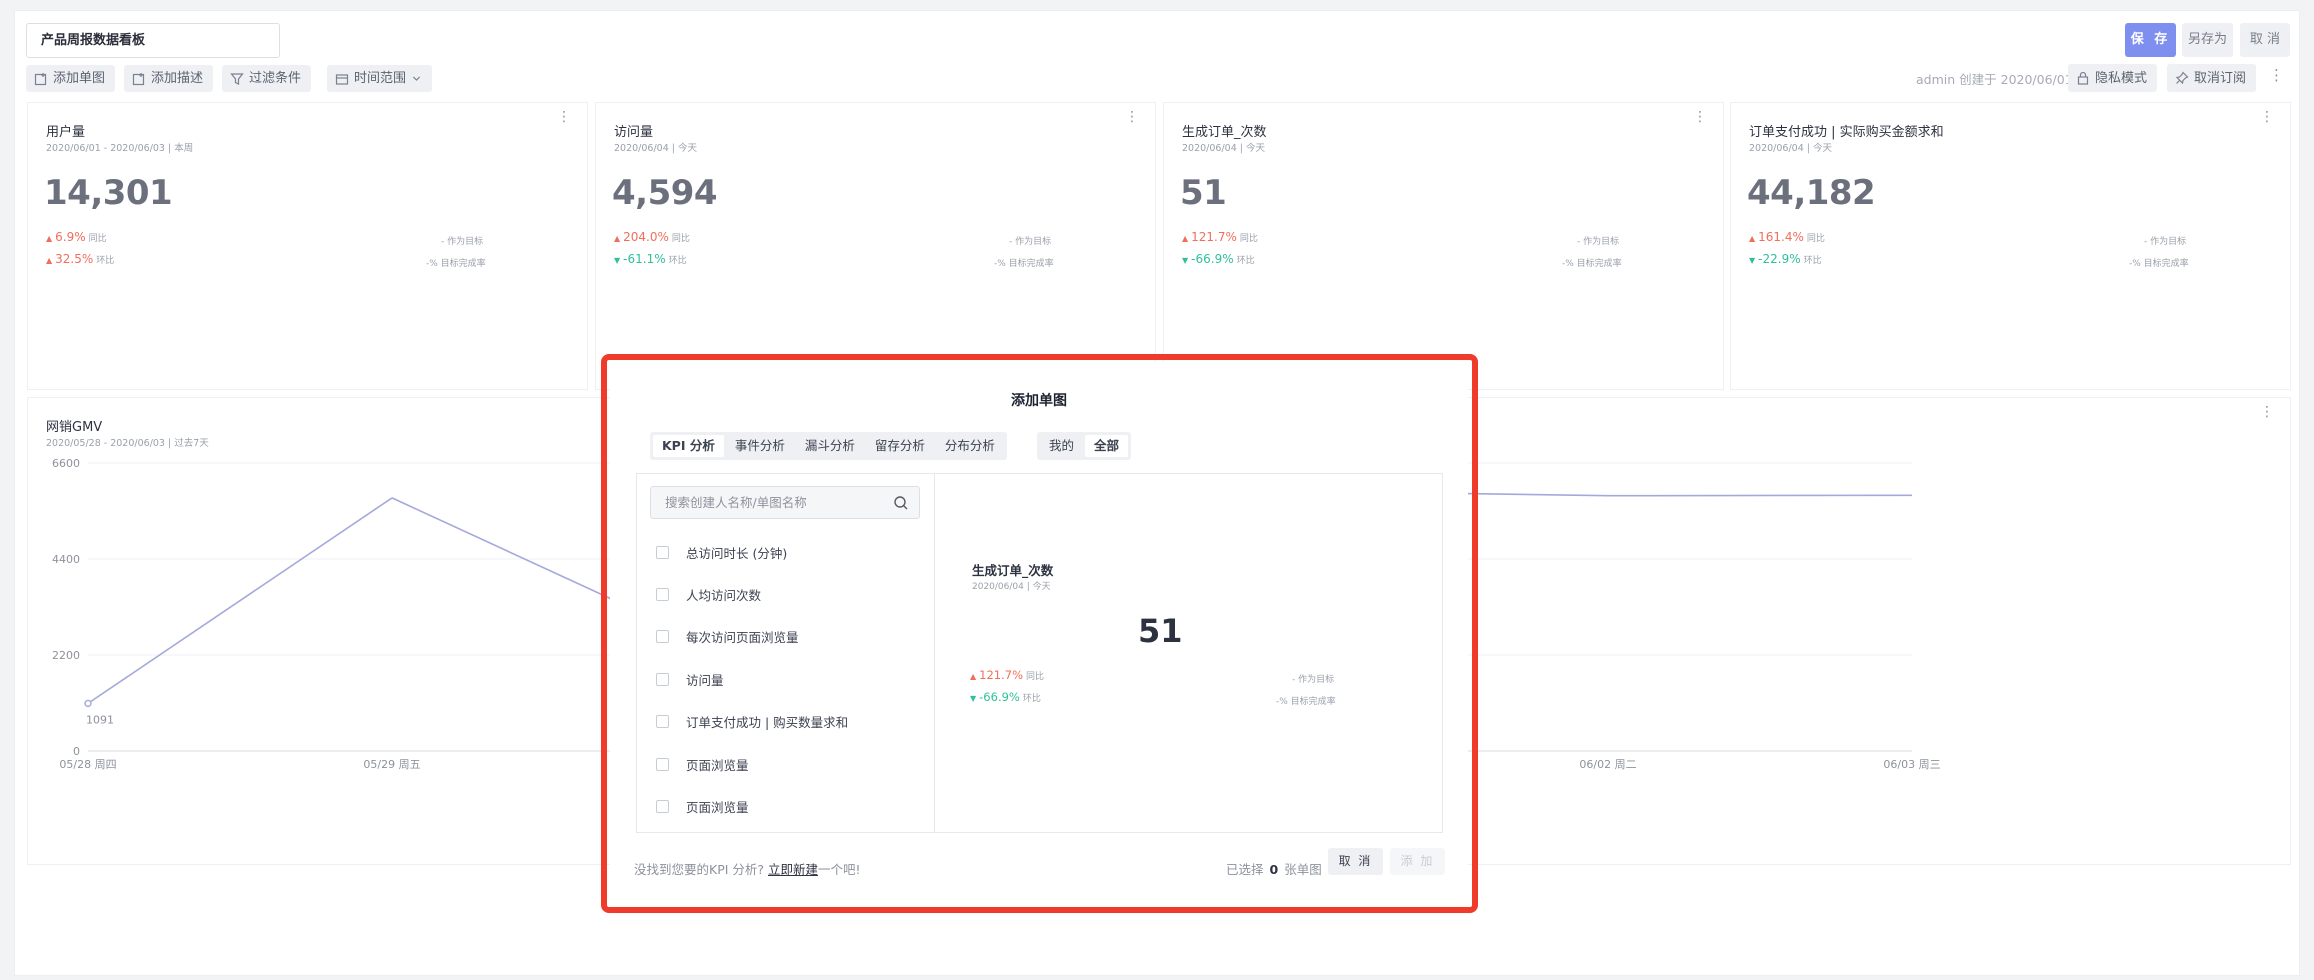 This screenshot has height=980, width=2314. What do you see at coordinates (391, 764) in the screenshot?
I see `x-tick-label: 05/29 周五` at bounding box center [391, 764].